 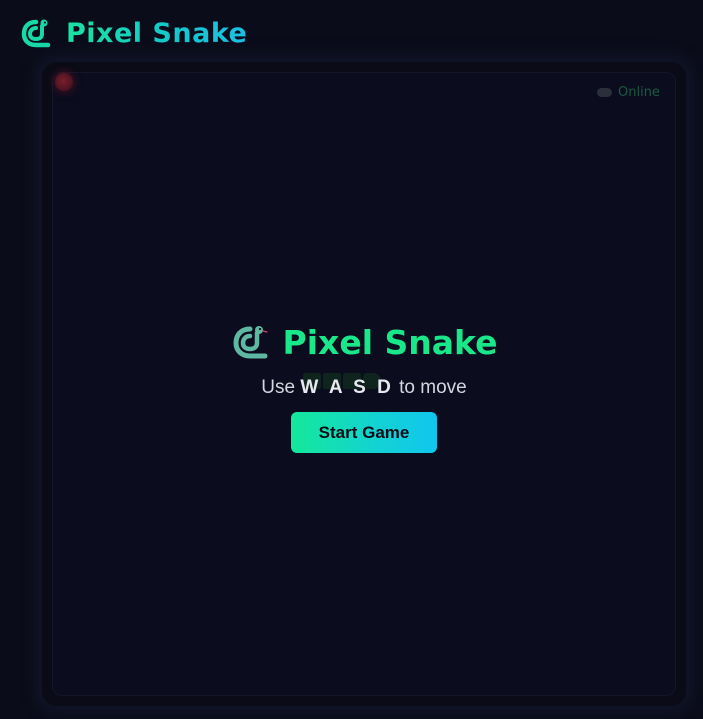 What do you see at coordinates (639, 92) in the screenshot?
I see `status-label: Online` at bounding box center [639, 92].